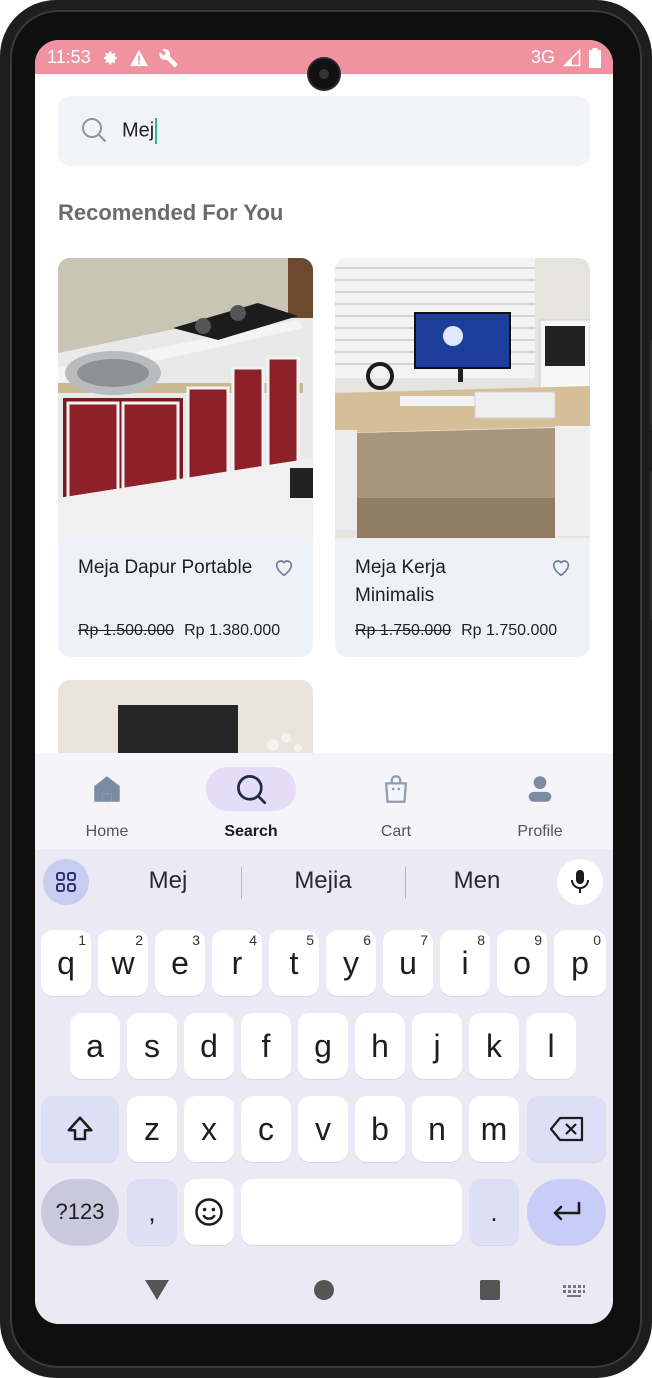 The width and height of the screenshot is (652, 1378). I want to click on key-letter: q, so click(66, 962).